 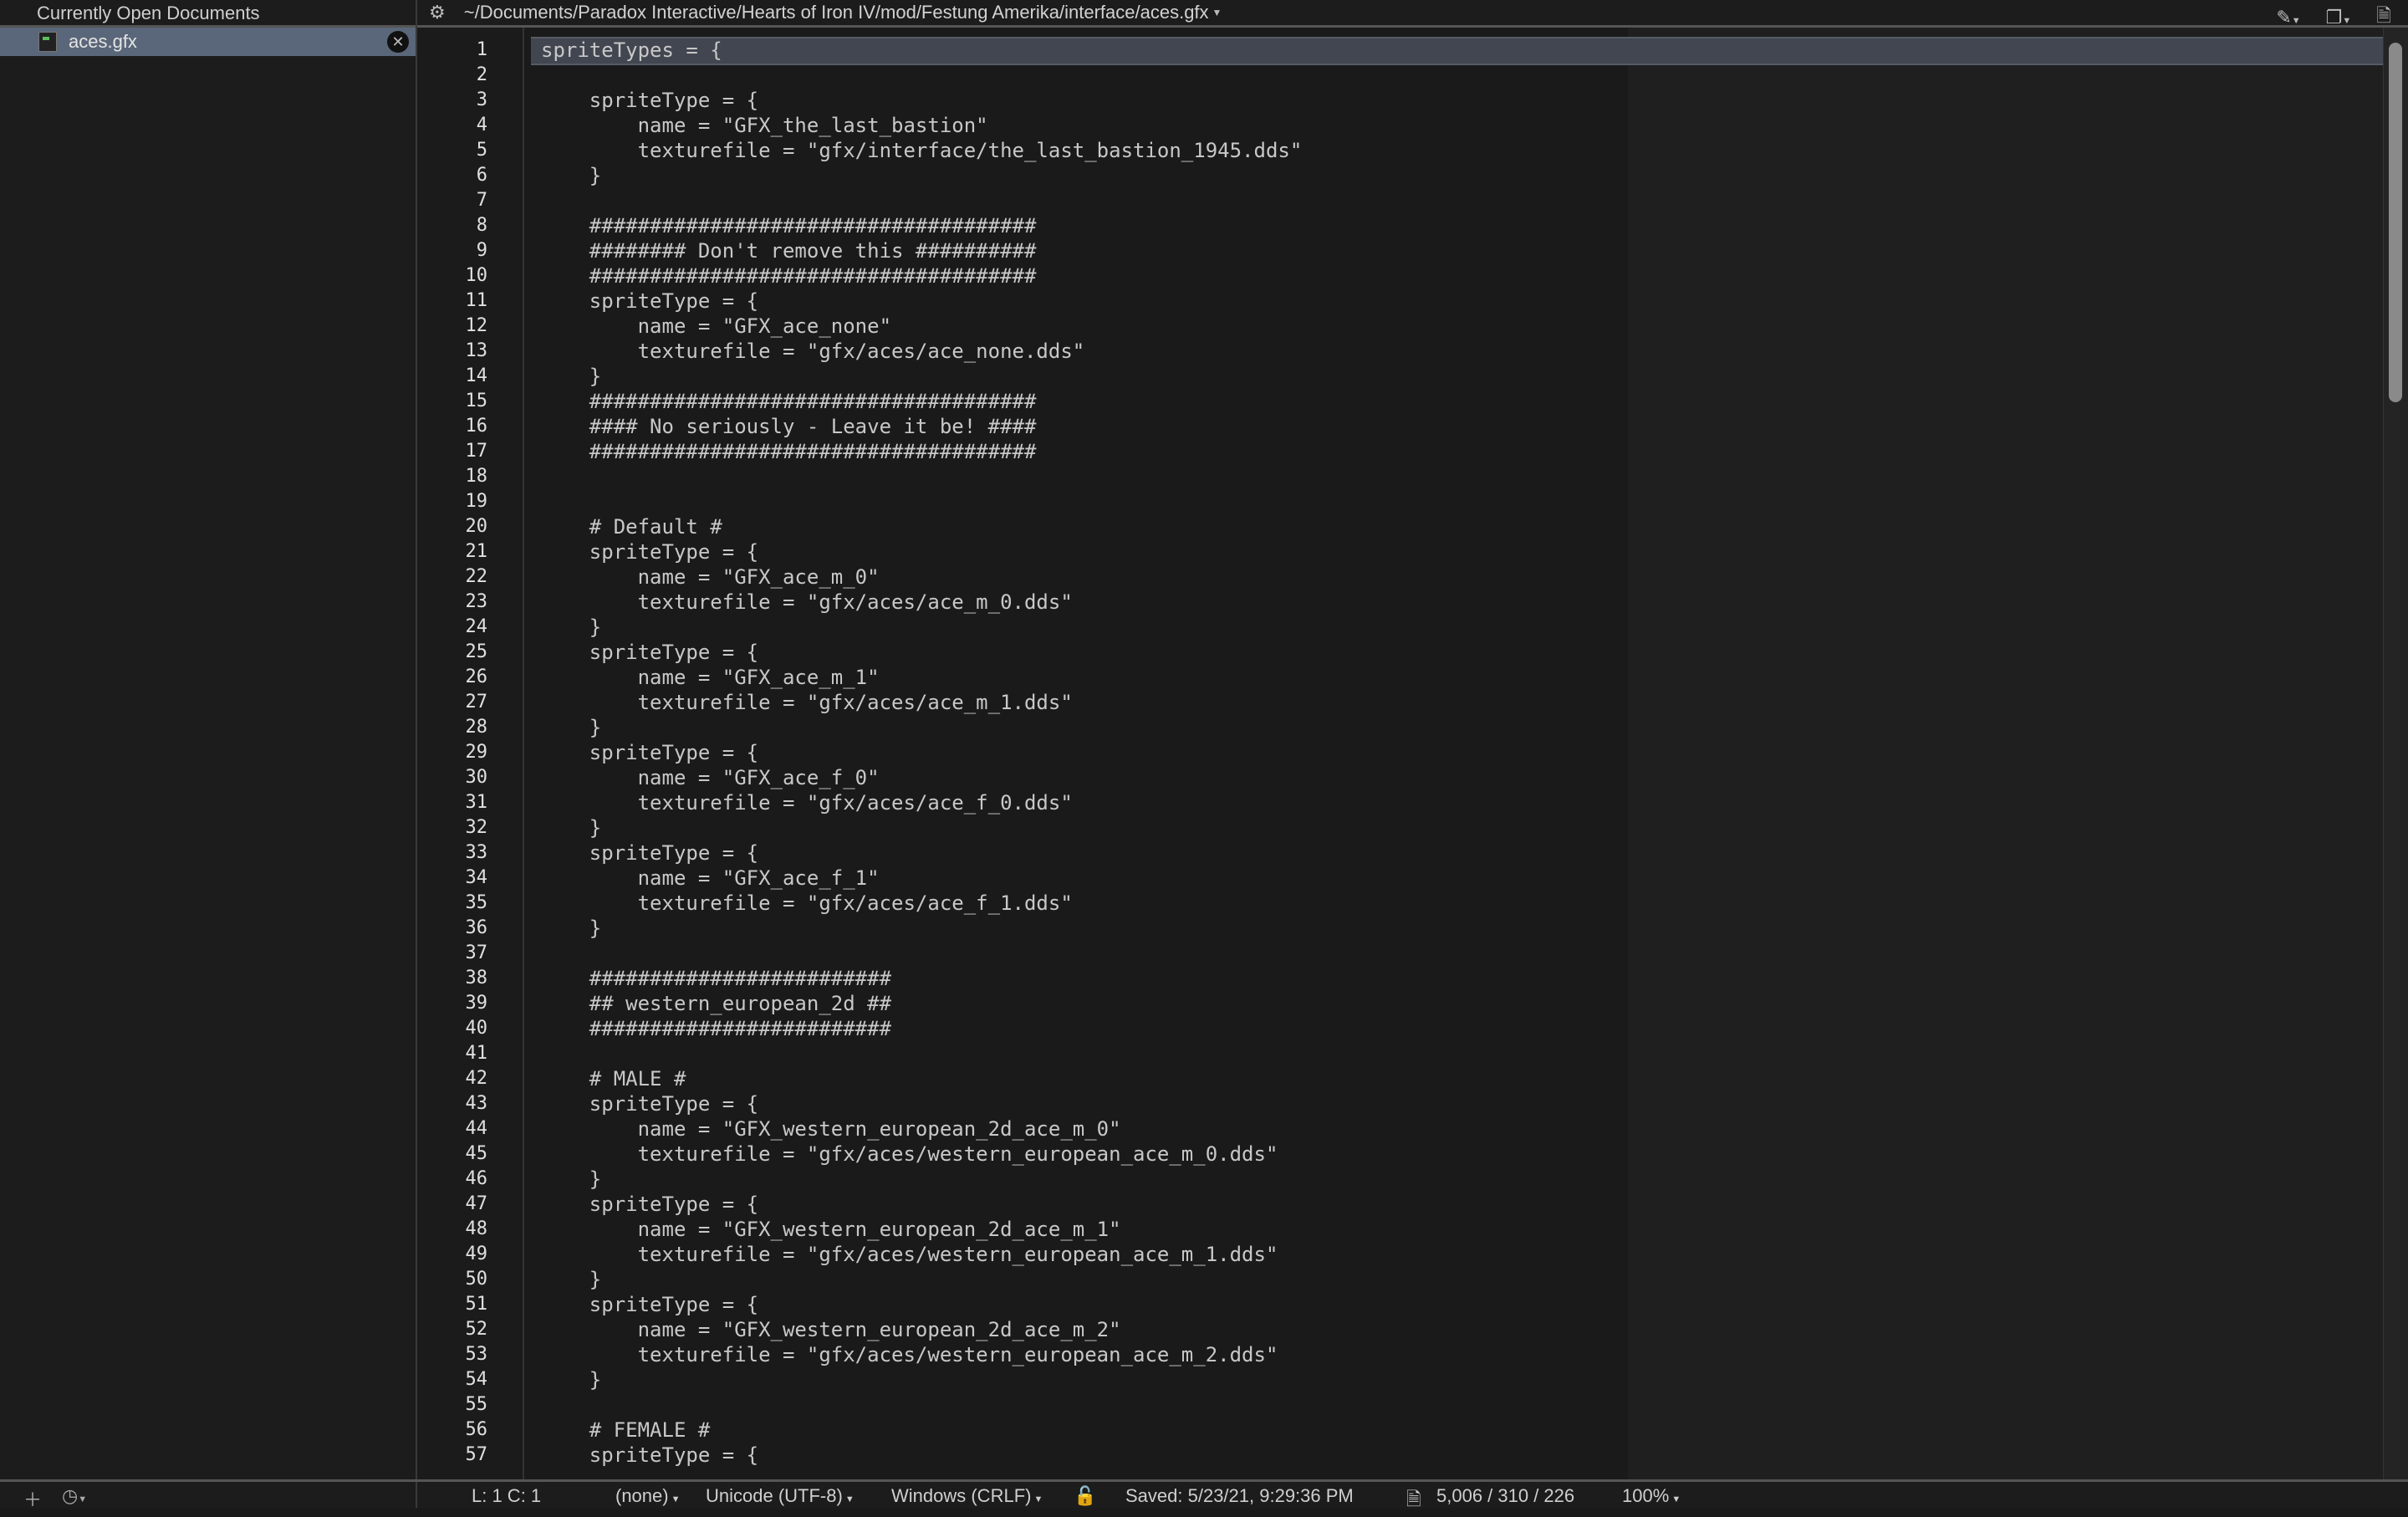 What do you see at coordinates (1400, 402) in the screenshot?
I see `code-line: 15 #####################################` at bounding box center [1400, 402].